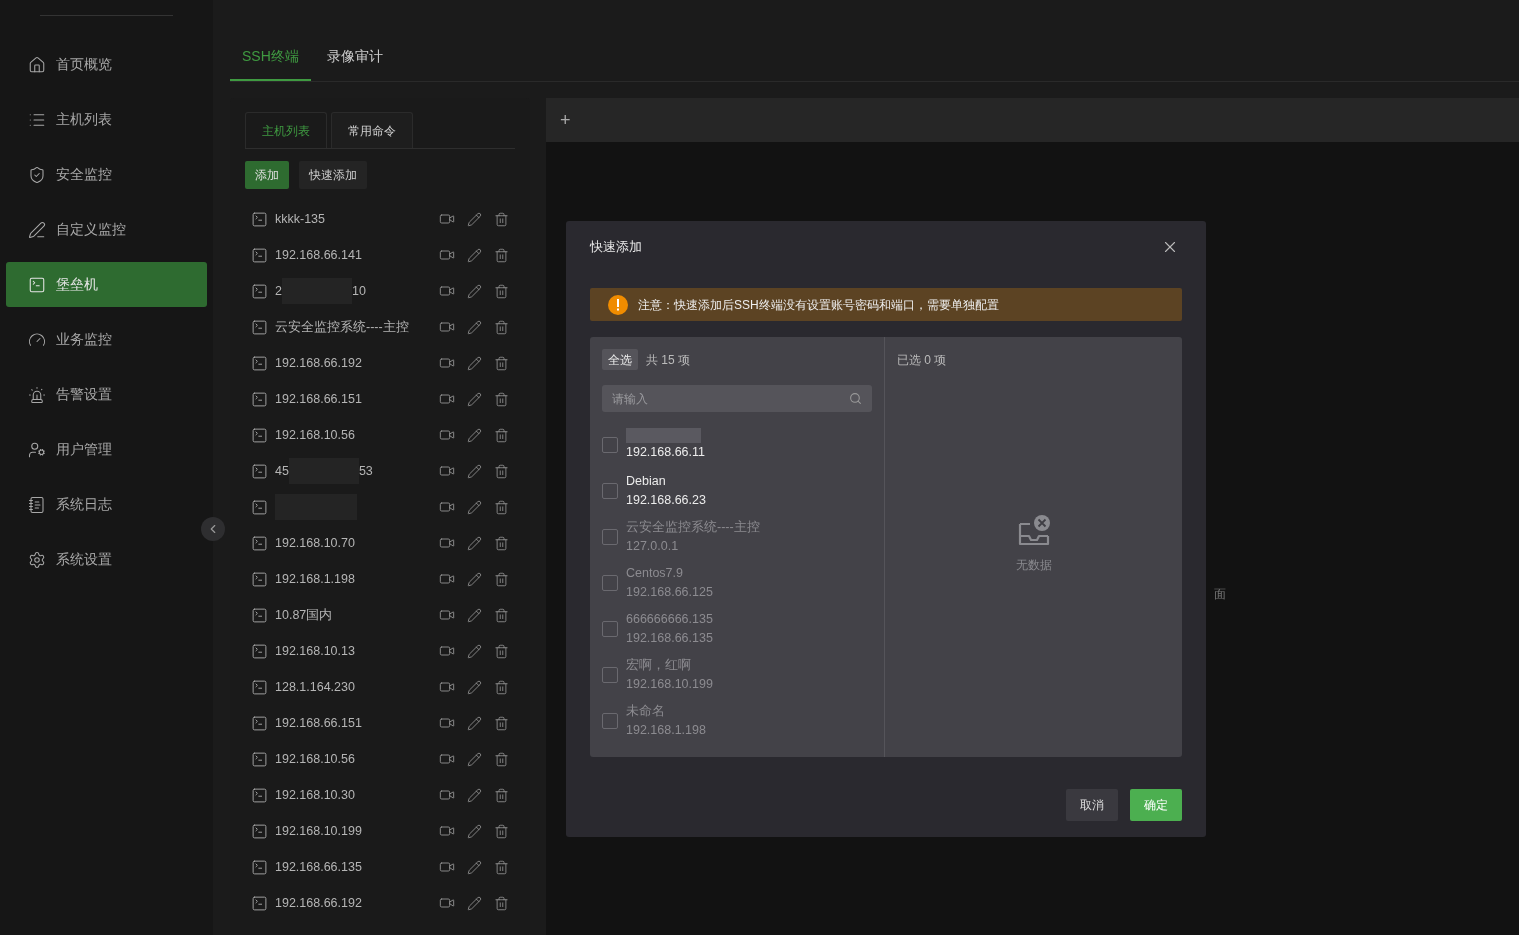 The width and height of the screenshot is (1519, 935). Describe the element at coordinates (106, 559) in the screenshot. I see `nav-item: 系统设置` at that location.